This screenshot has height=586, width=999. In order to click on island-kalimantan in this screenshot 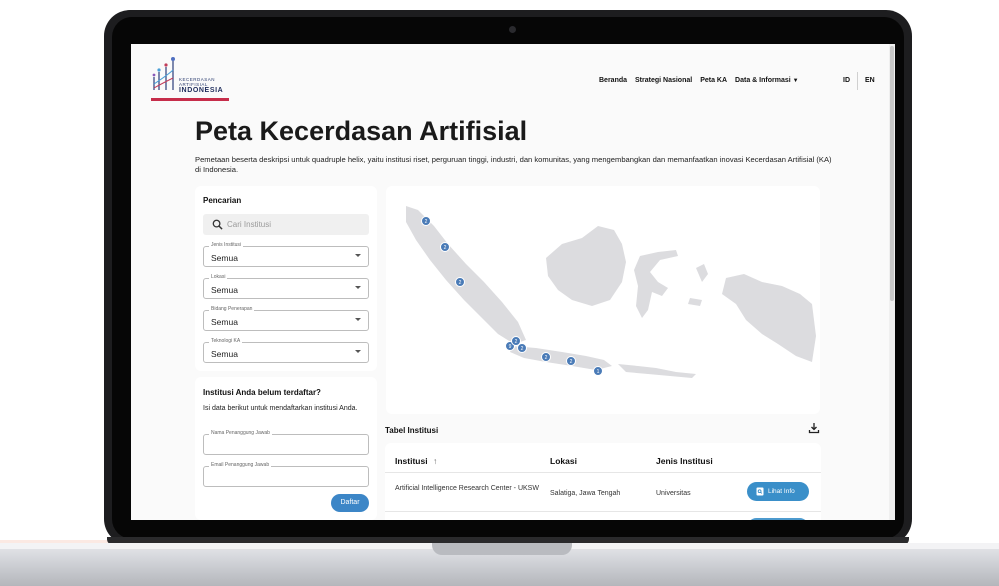, I will do `click(586, 266)`.